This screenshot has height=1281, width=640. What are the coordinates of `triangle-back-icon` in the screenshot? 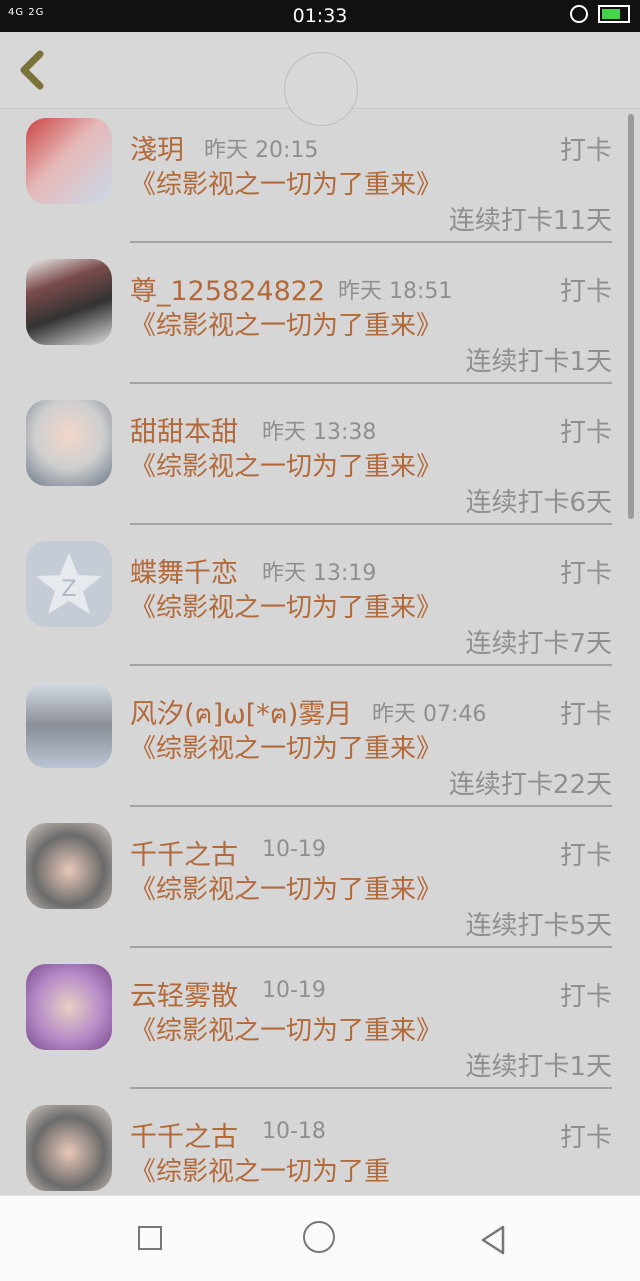 It's located at (493, 1240).